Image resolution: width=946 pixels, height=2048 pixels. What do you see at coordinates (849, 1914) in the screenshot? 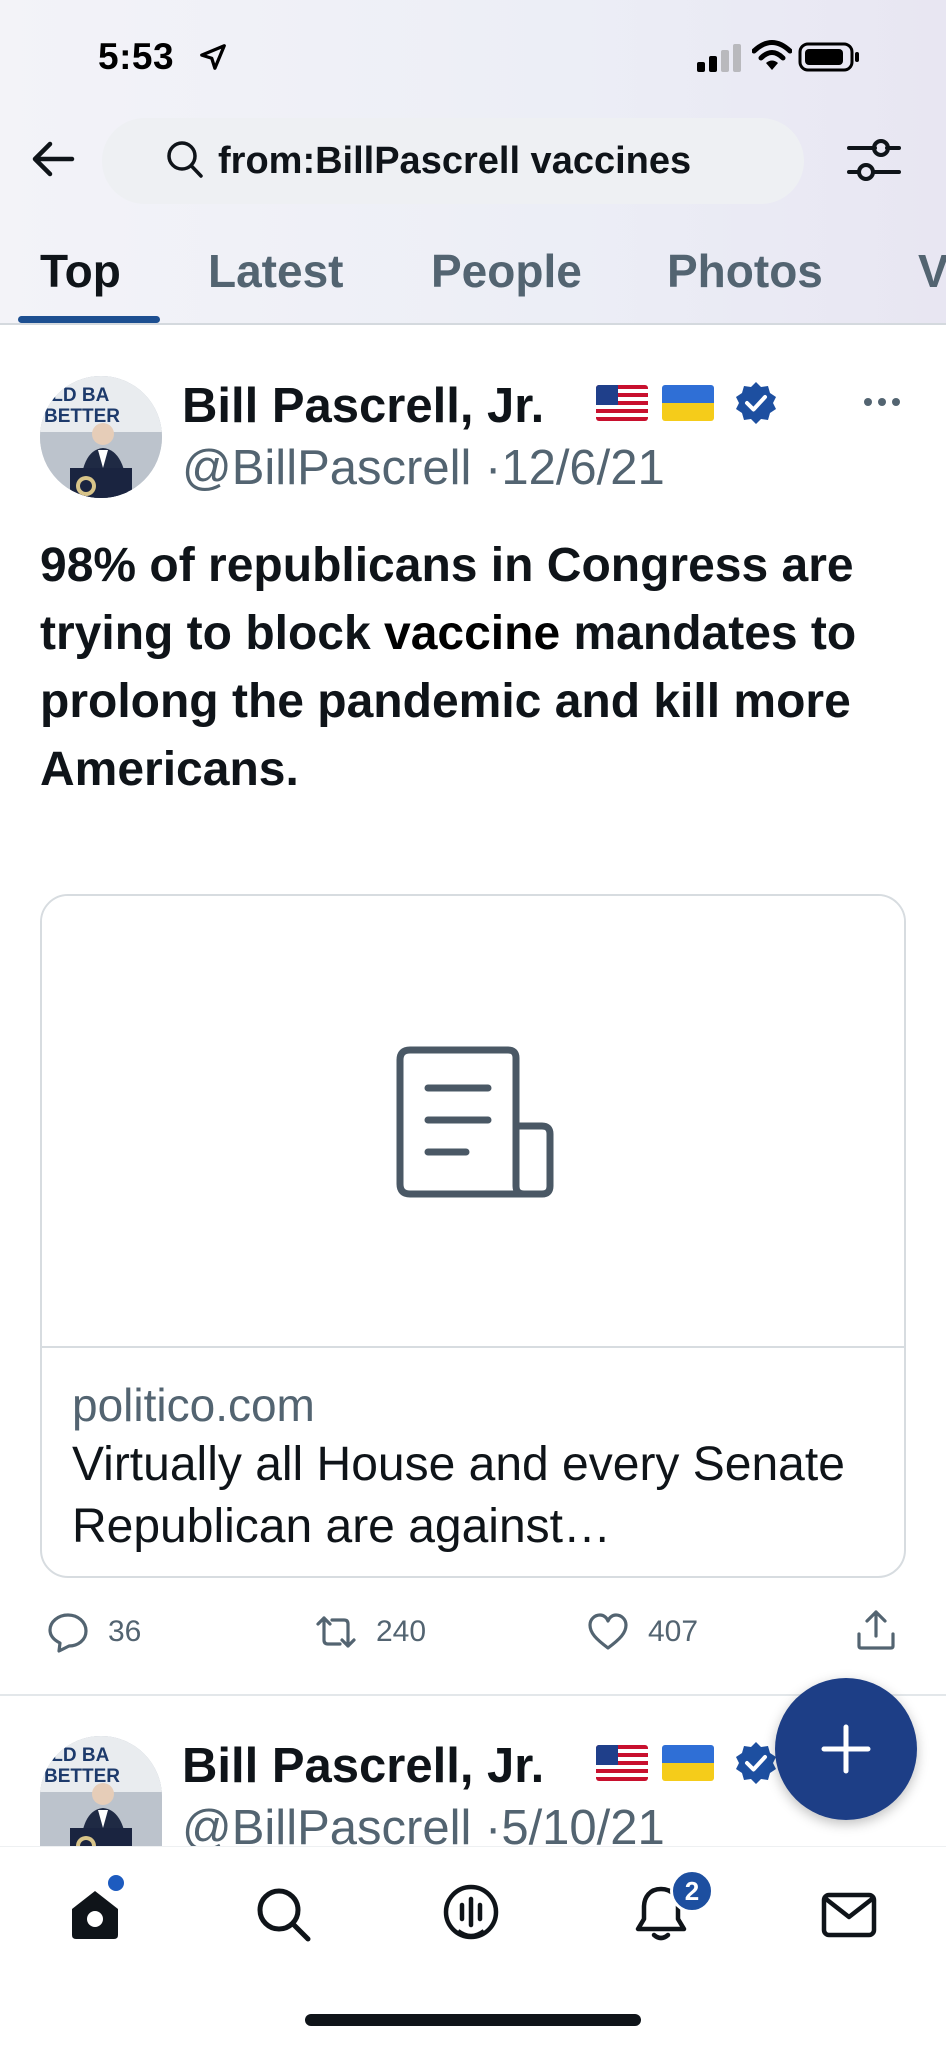
I see `messages-envelope-icon` at bounding box center [849, 1914].